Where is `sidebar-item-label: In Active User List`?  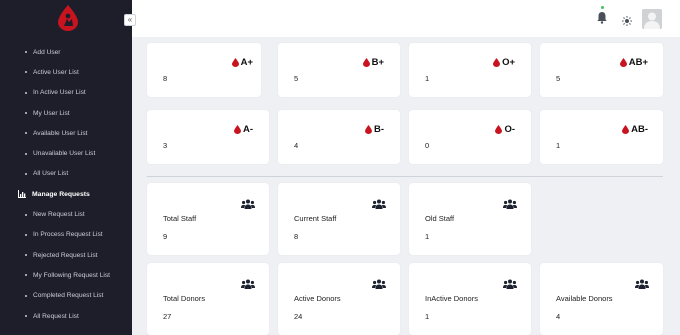
sidebar-item-label: In Active User List is located at coordinates (59, 93).